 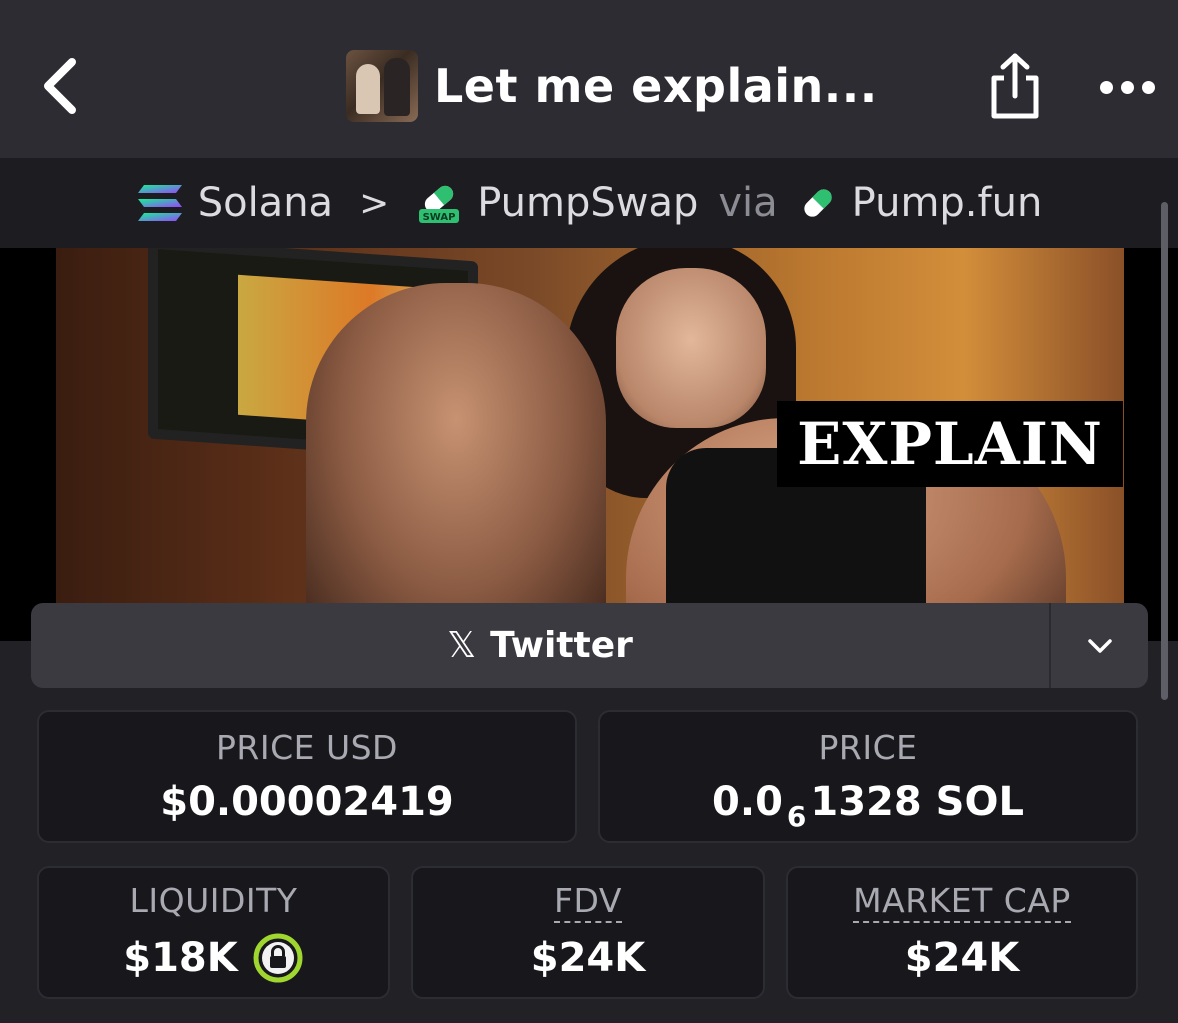 What do you see at coordinates (265, 203) in the screenshot?
I see `breadcrumb-chain: Solana` at bounding box center [265, 203].